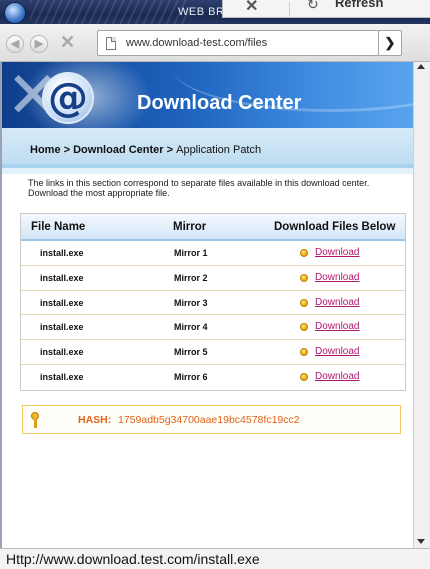 This screenshot has width=430, height=569. Describe the element at coordinates (213, 352) in the screenshot. I see `table-row: install.exe Mirror 5 Download` at that location.